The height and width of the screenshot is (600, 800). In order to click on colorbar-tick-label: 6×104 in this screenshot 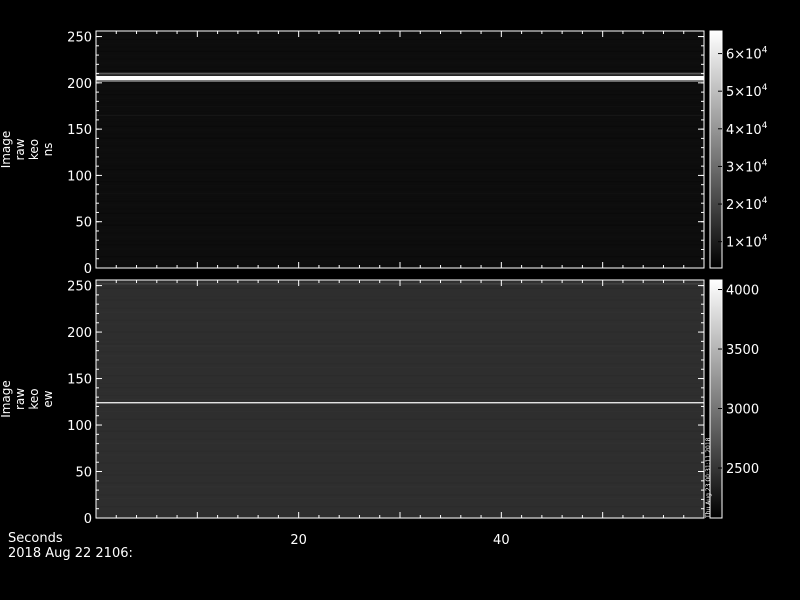, I will do `click(747, 54)`.